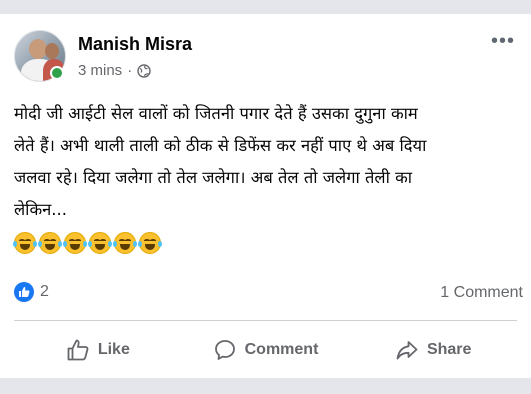  I want to click on comment-button-label: Comment, so click(281, 349).